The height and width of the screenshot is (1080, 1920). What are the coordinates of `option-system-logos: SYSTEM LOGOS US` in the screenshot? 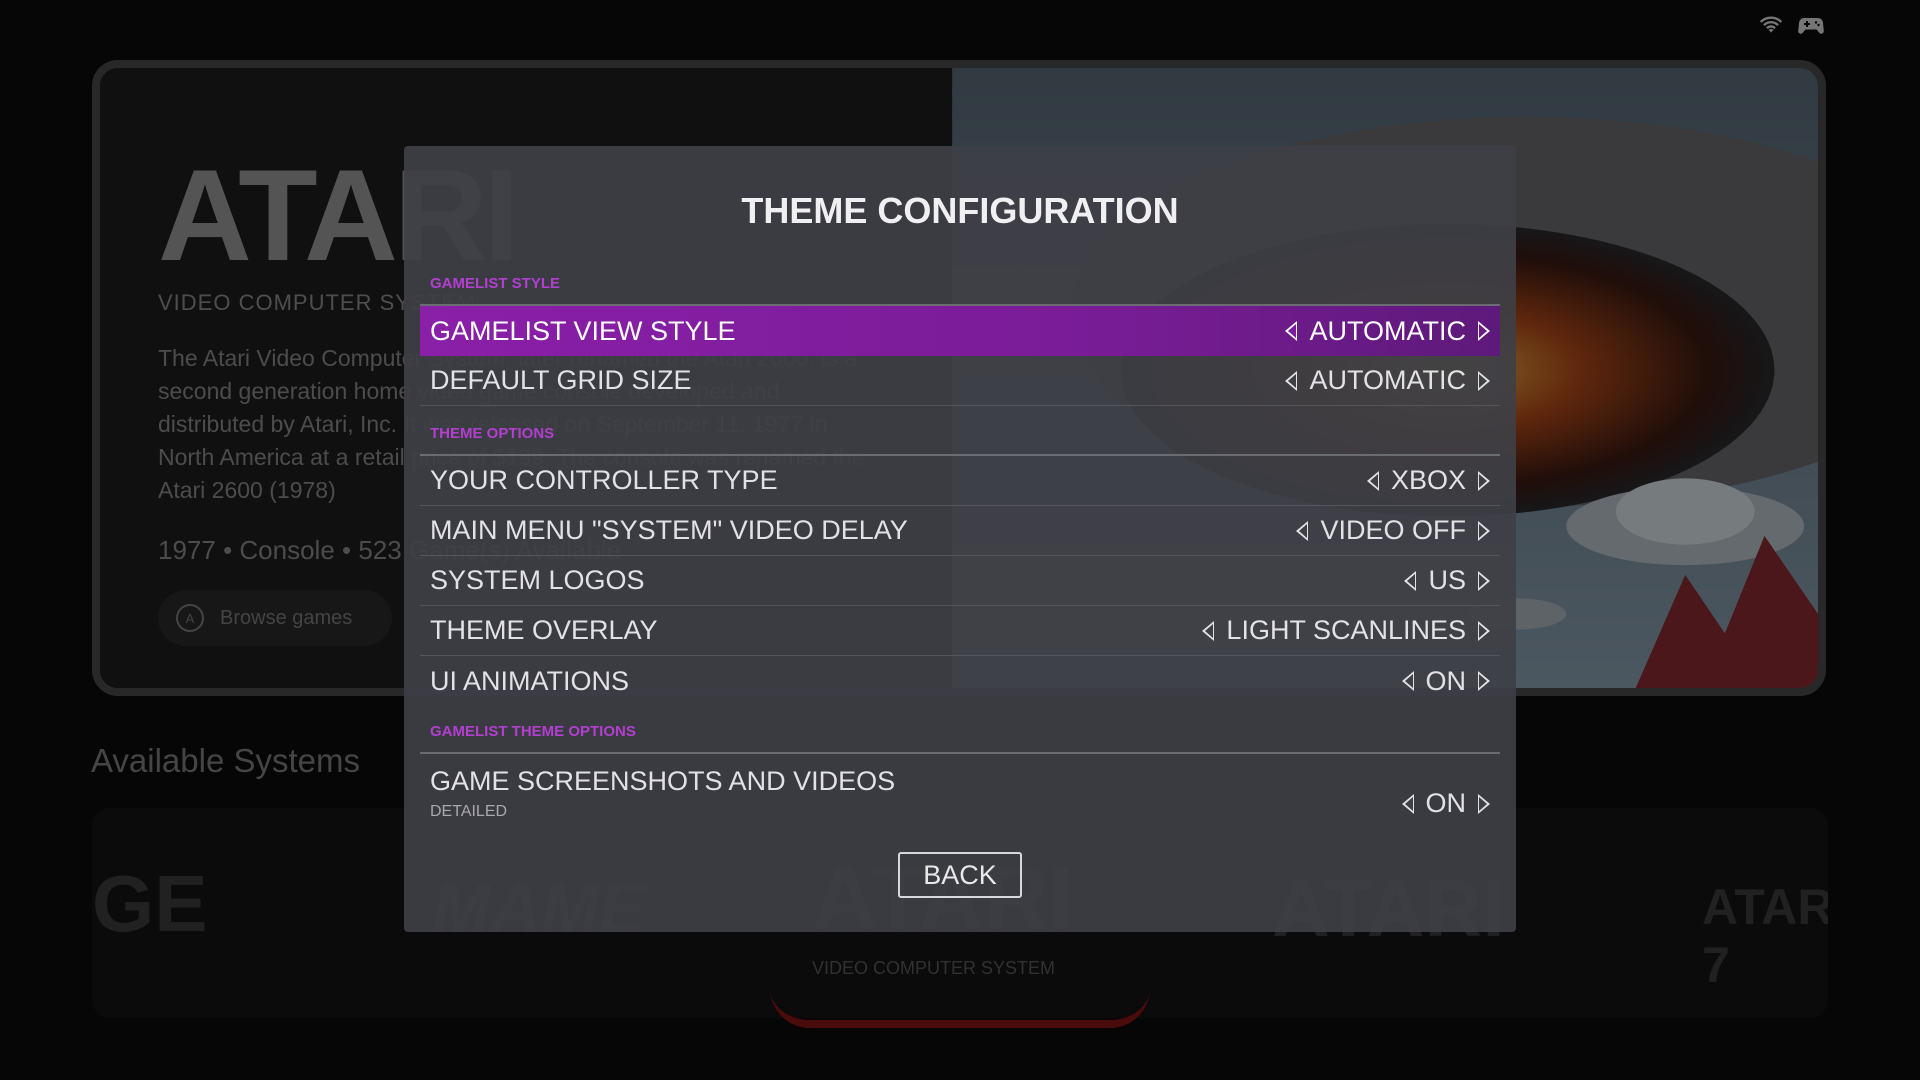 It's located at (960, 581).